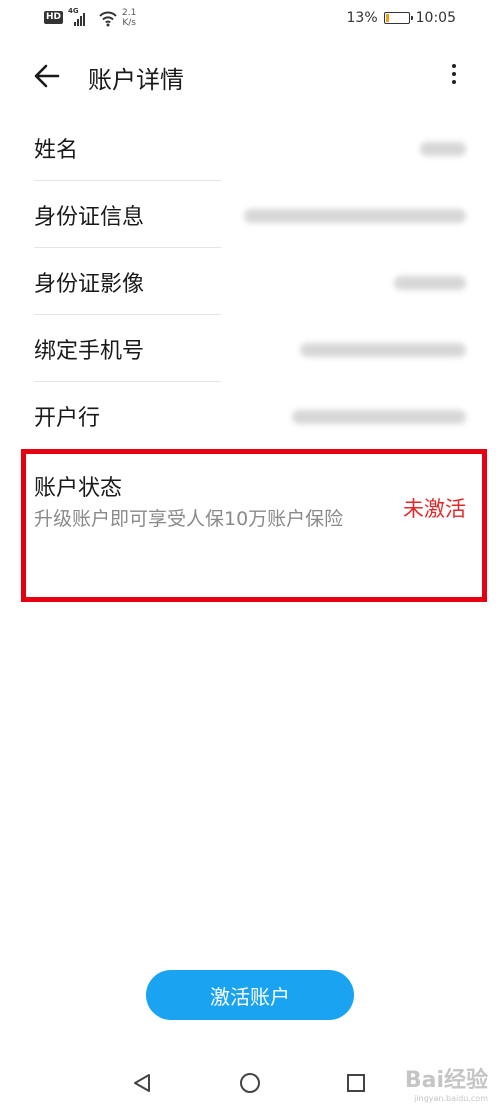  Describe the element at coordinates (89, 217) in the screenshot. I see `row-label: 身份证信息` at that location.